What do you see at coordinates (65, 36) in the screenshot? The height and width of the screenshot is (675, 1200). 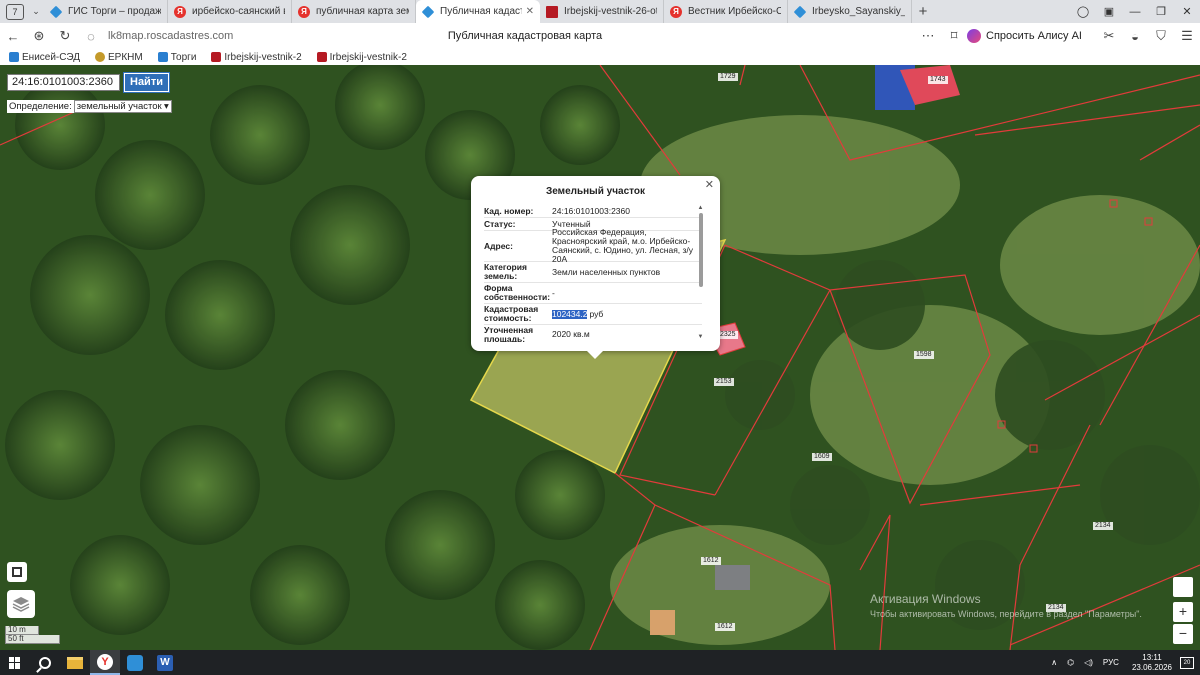 I see `reload-icon: ↻` at bounding box center [65, 36].